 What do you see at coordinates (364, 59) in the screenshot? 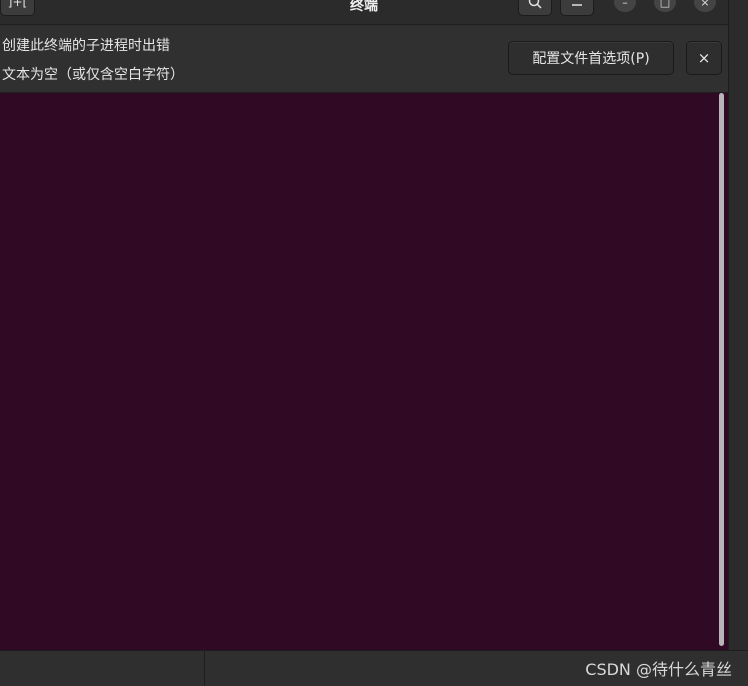
I see `error-infobar: 创建此终端的子进程时出错 文本为空（或仅含空白字符） 配置文件首选项(P) ×` at bounding box center [364, 59].